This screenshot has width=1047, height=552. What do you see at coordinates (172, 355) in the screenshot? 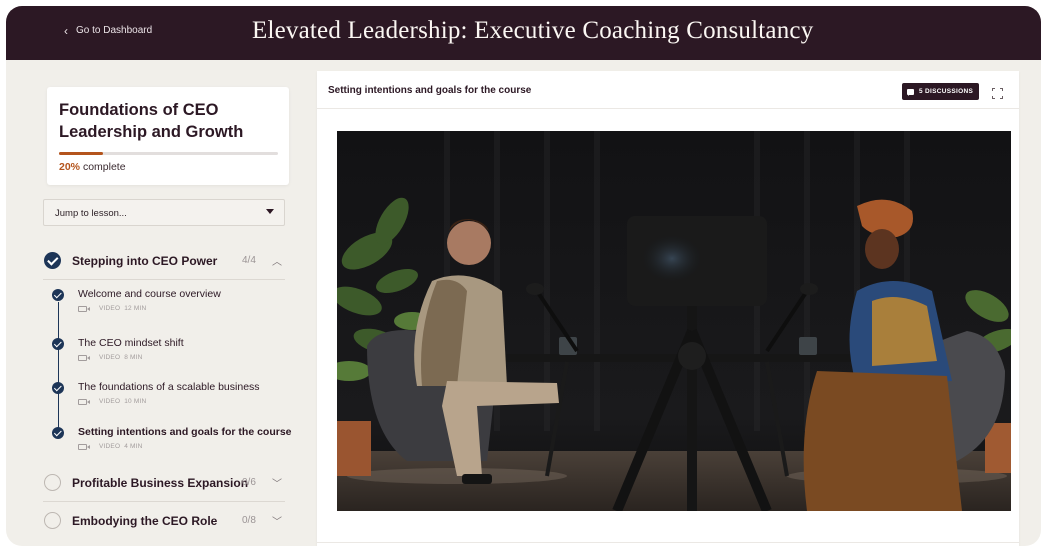
I see `lesson-item: The CEO mindset shift VIDEO 8 MIN` at bounding box center [172, 355].